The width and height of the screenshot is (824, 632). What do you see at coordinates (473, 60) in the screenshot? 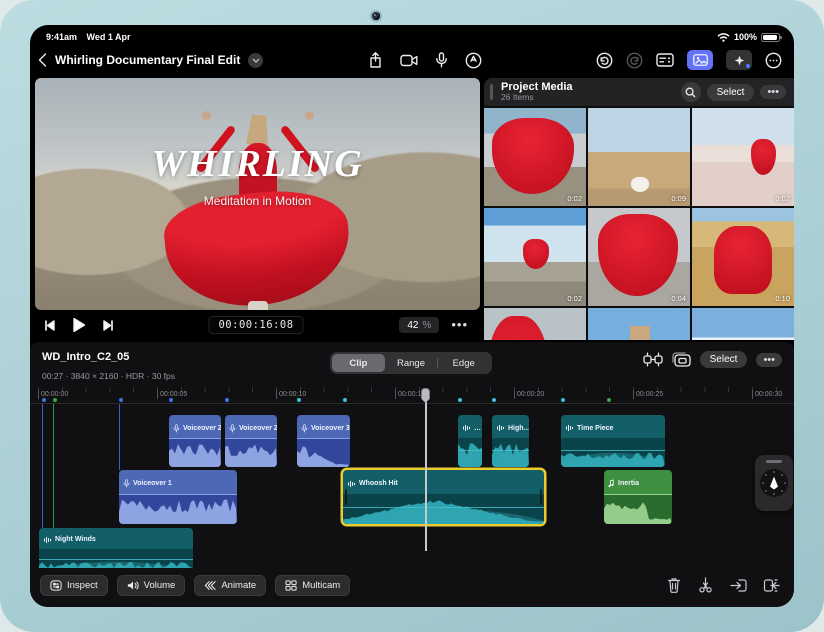
I see `pencil-tool-icon` at bounding box center [473, 60].